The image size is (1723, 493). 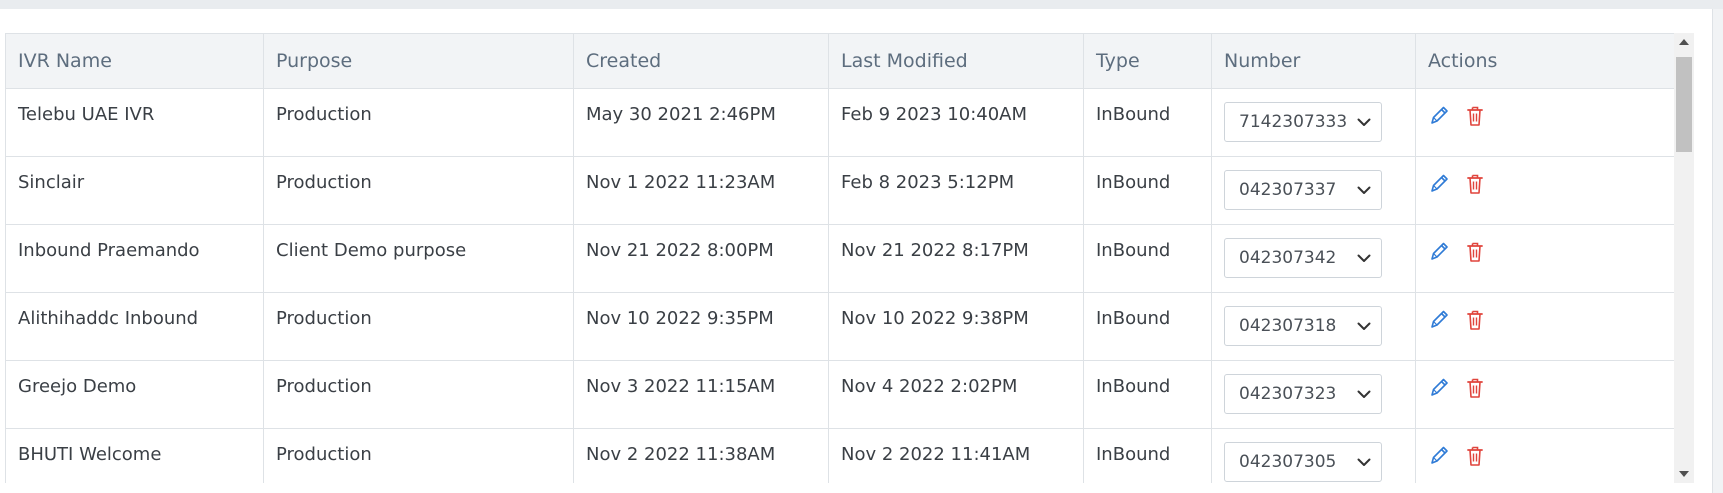 I want to click on cell-number: 042307318, so click(x=1313, y=326).